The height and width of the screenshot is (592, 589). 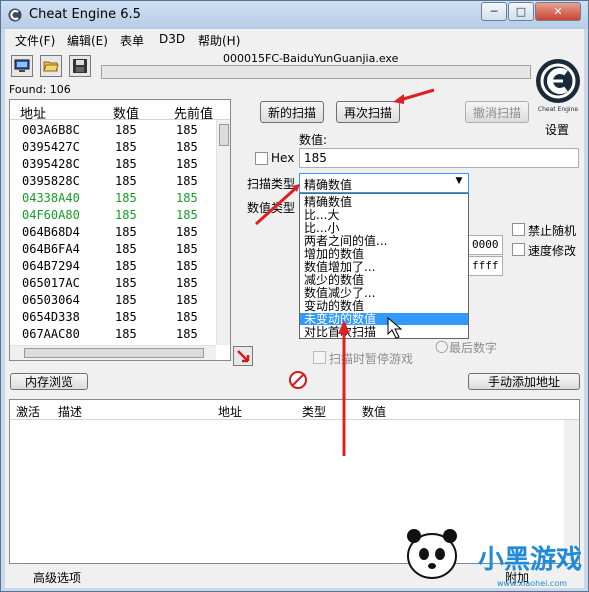 What do you see at coordinates (113, 249) in the screenshot?
I see `result-row: 064B6FA4 185 185` at bounding box center [113, 249].